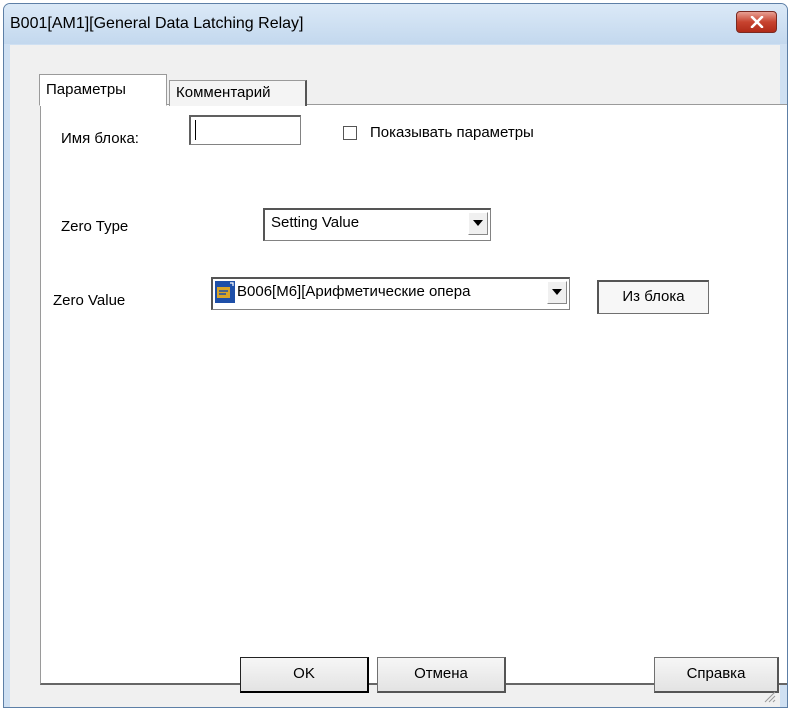  I want to click on help-button: Справка, so click(716, 675).